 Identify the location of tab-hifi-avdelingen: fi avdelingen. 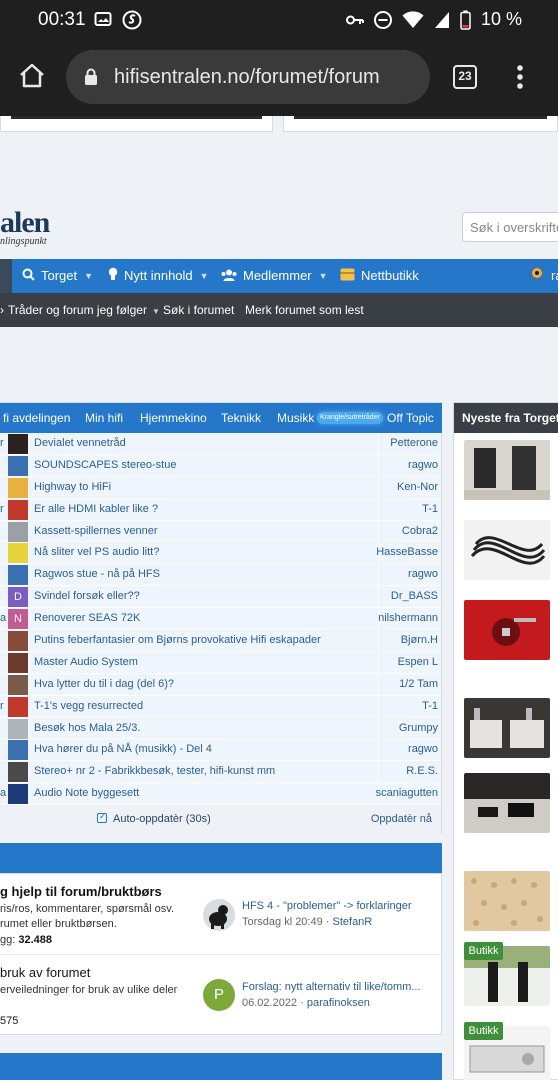
(36, 418).